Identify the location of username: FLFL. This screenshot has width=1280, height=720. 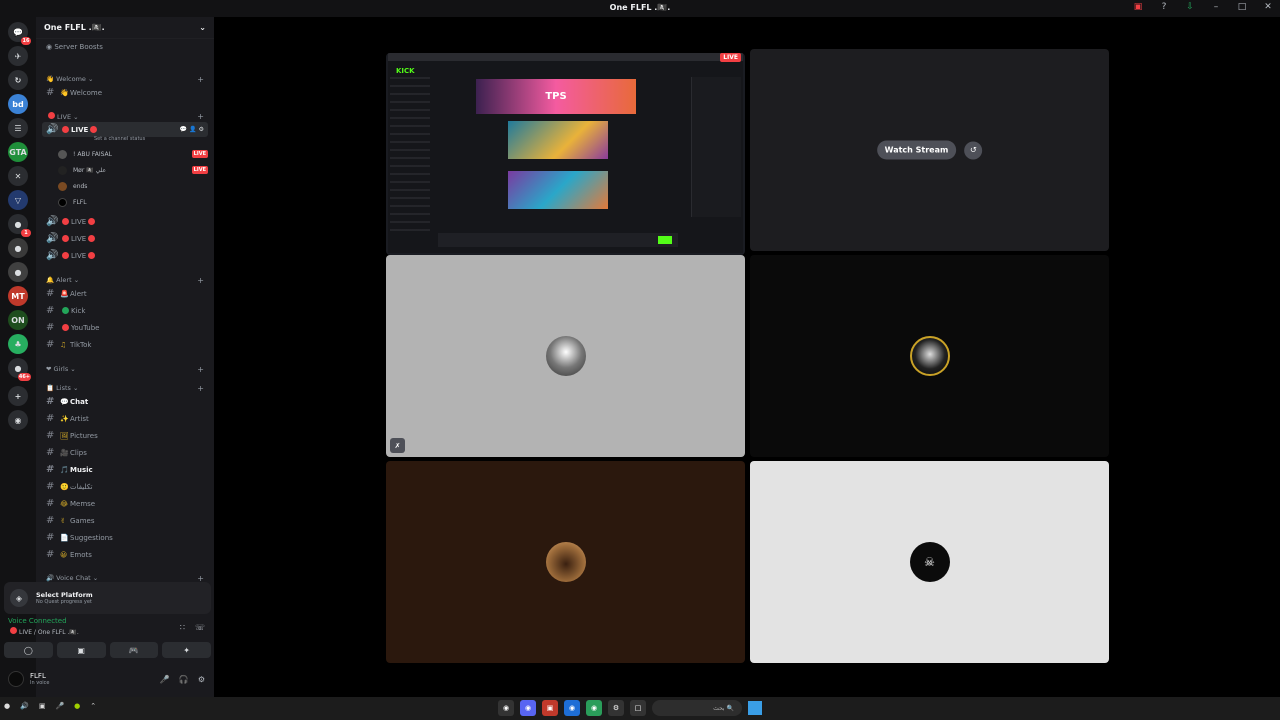
(39, 676).